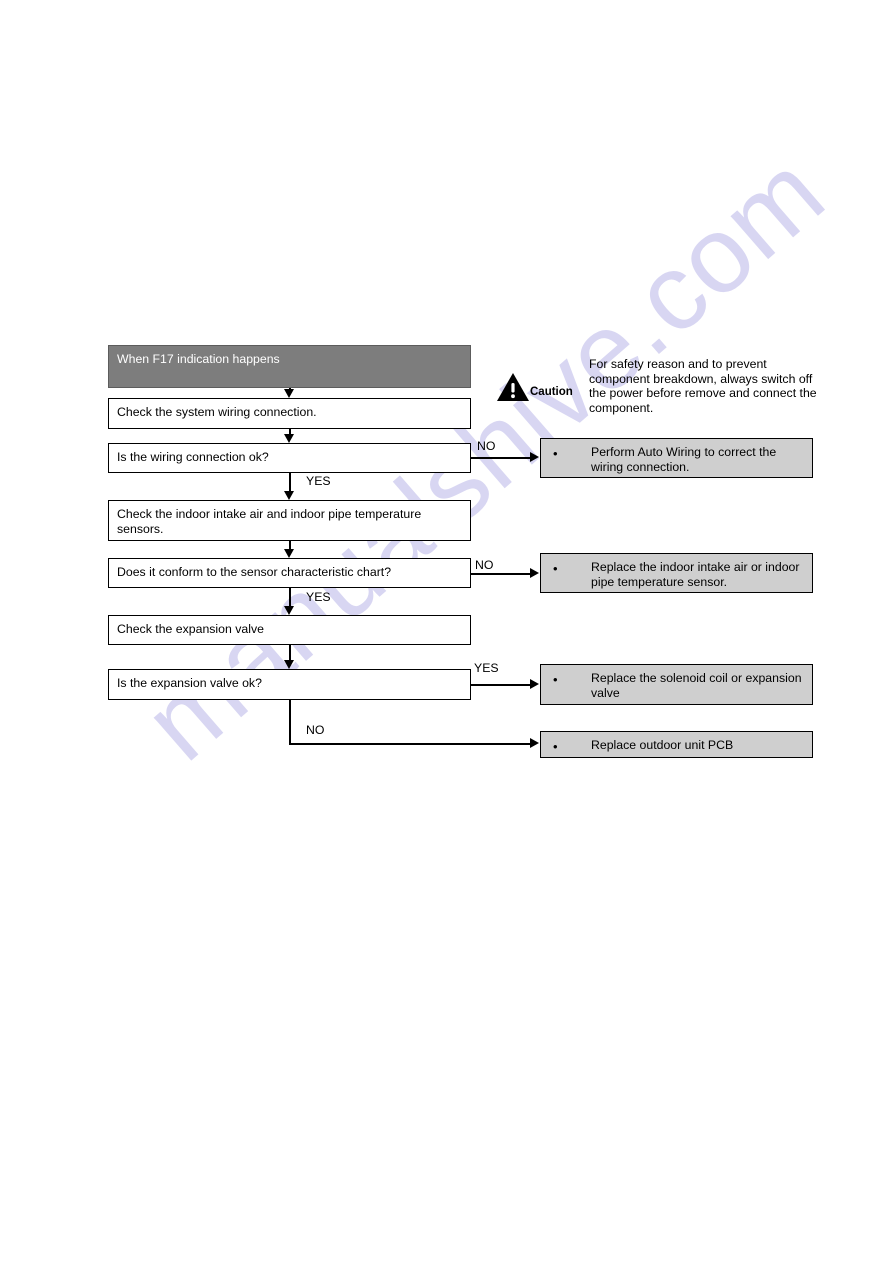  Describe the element at coordinates (289, 495) in the screenshot. I see `arrowhead-decision1-to-step2` at that location.